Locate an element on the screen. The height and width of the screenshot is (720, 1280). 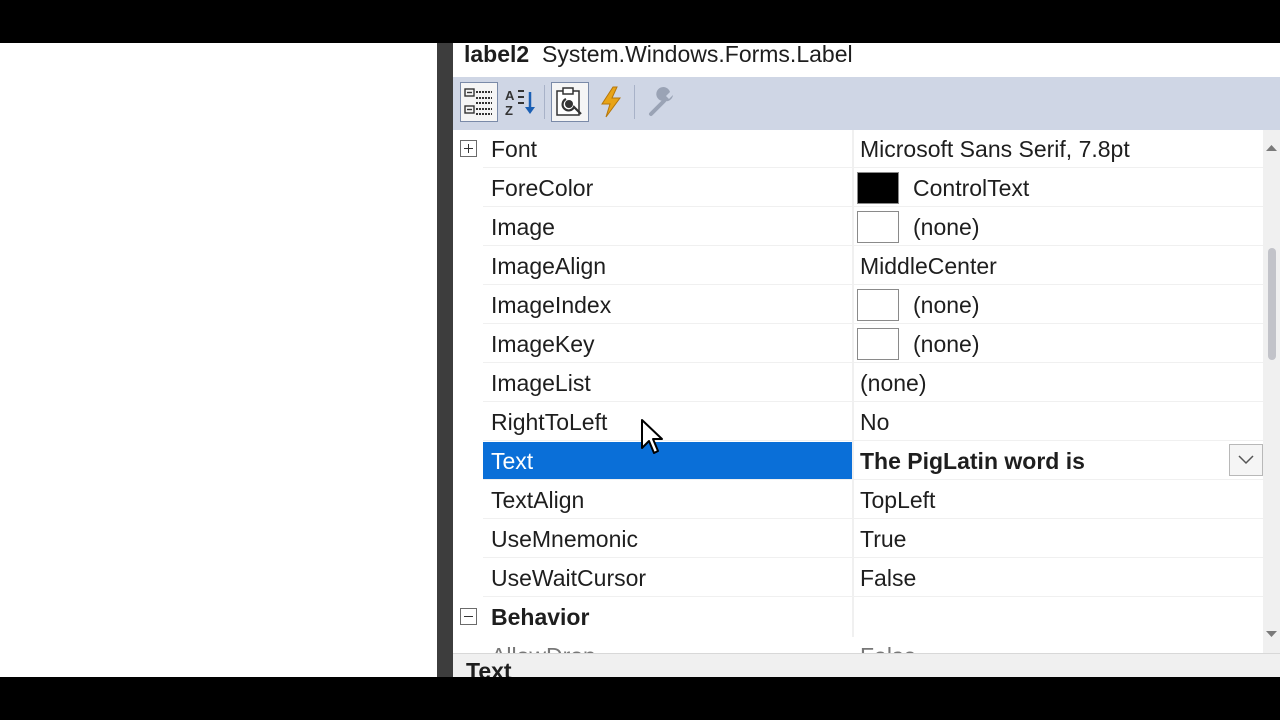
property-name: ImageAlign is located at coordinates (667, 266).